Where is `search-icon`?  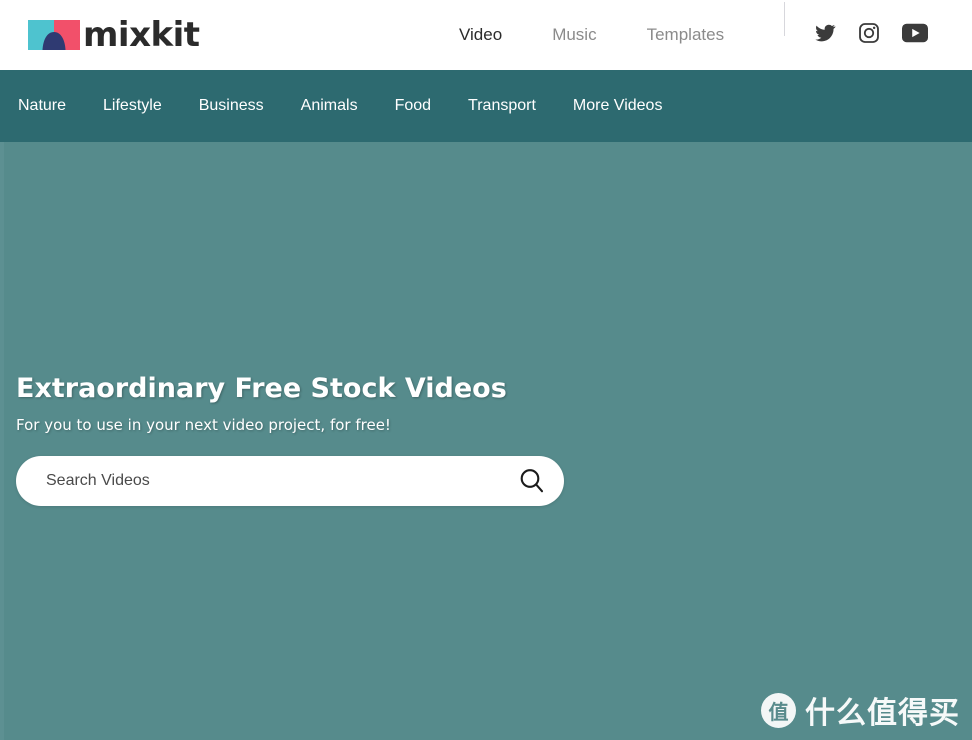
search-icon is located at coordinates (532, 484).